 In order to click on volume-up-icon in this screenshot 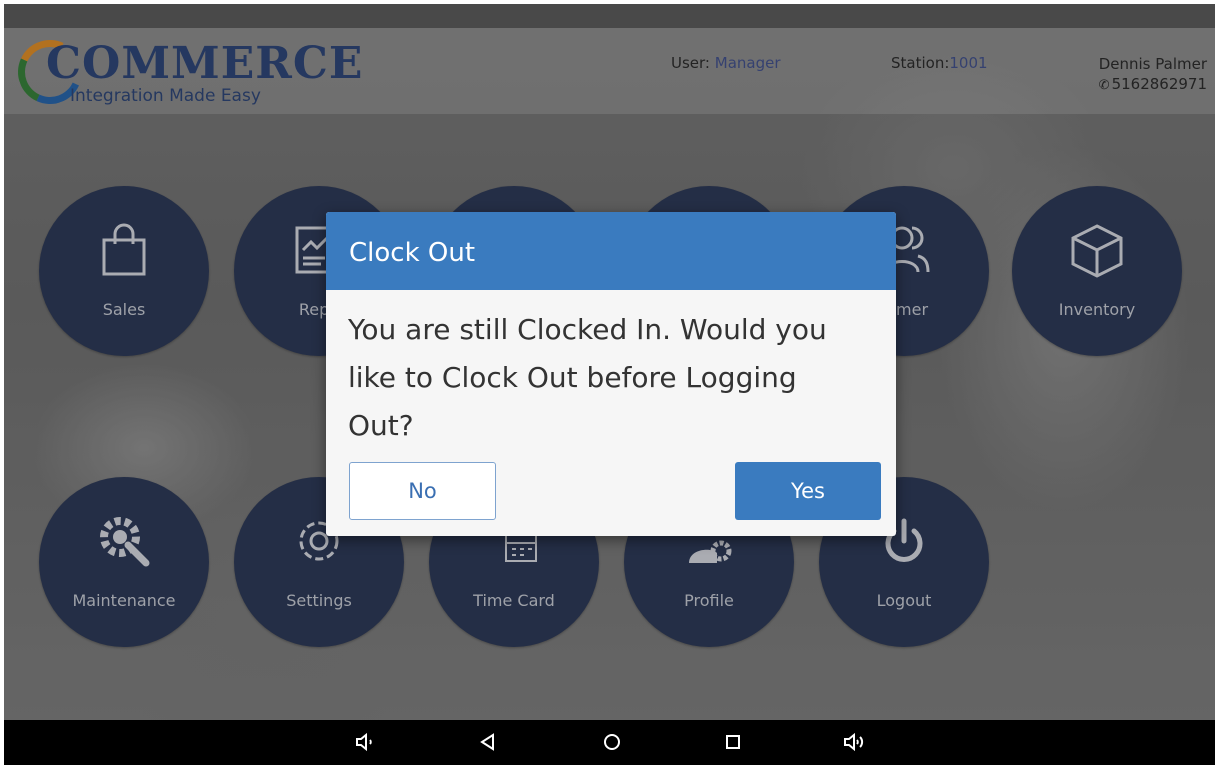, I will do `click(857, 743)`.